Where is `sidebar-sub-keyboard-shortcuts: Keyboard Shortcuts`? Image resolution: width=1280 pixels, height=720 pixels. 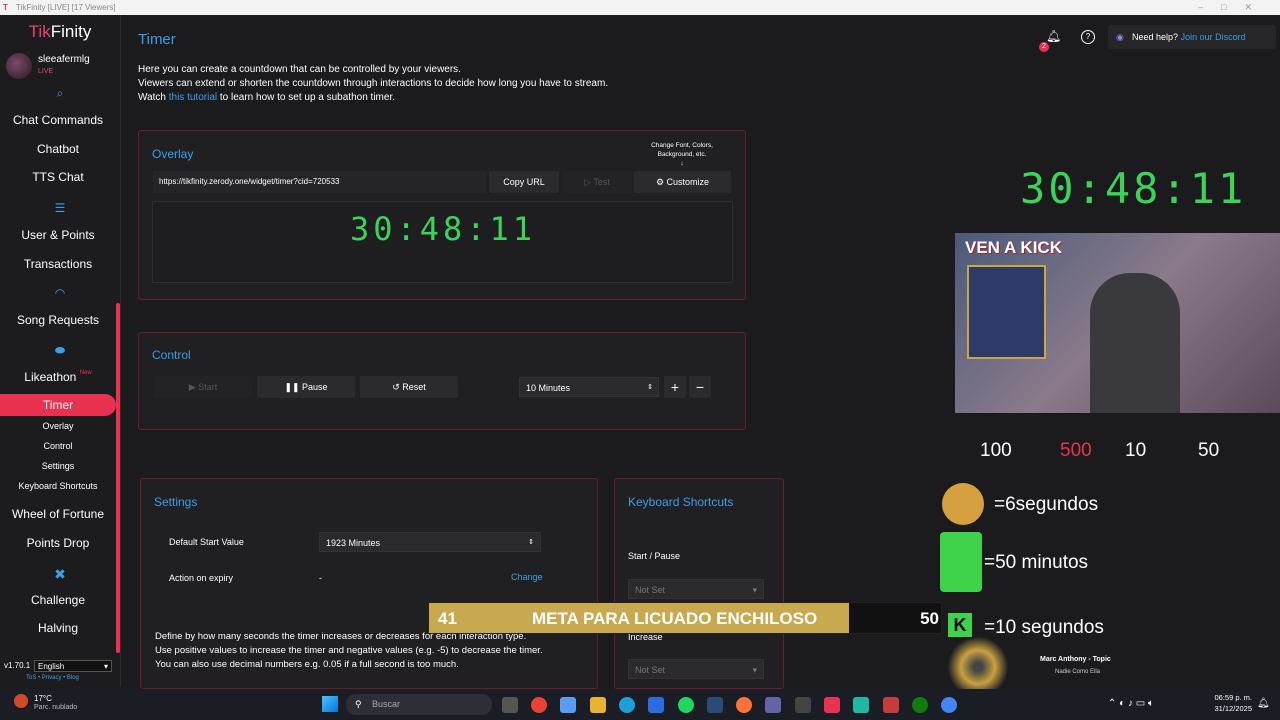
sidebar-sub-keyboard-shortcuts: Keyboard Shortcuts is located at coordinates (58, 486).